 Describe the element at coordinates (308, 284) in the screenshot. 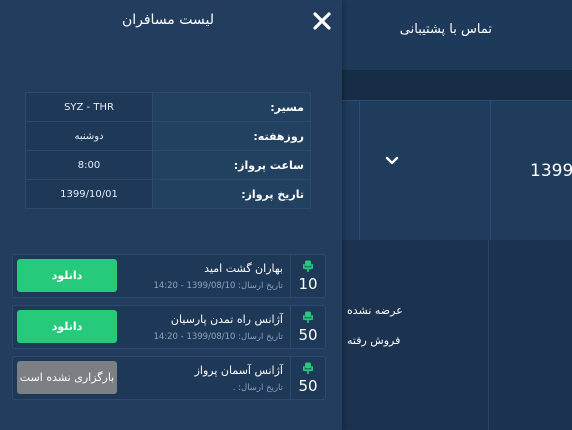

I see `seat-count: 10` at that location.